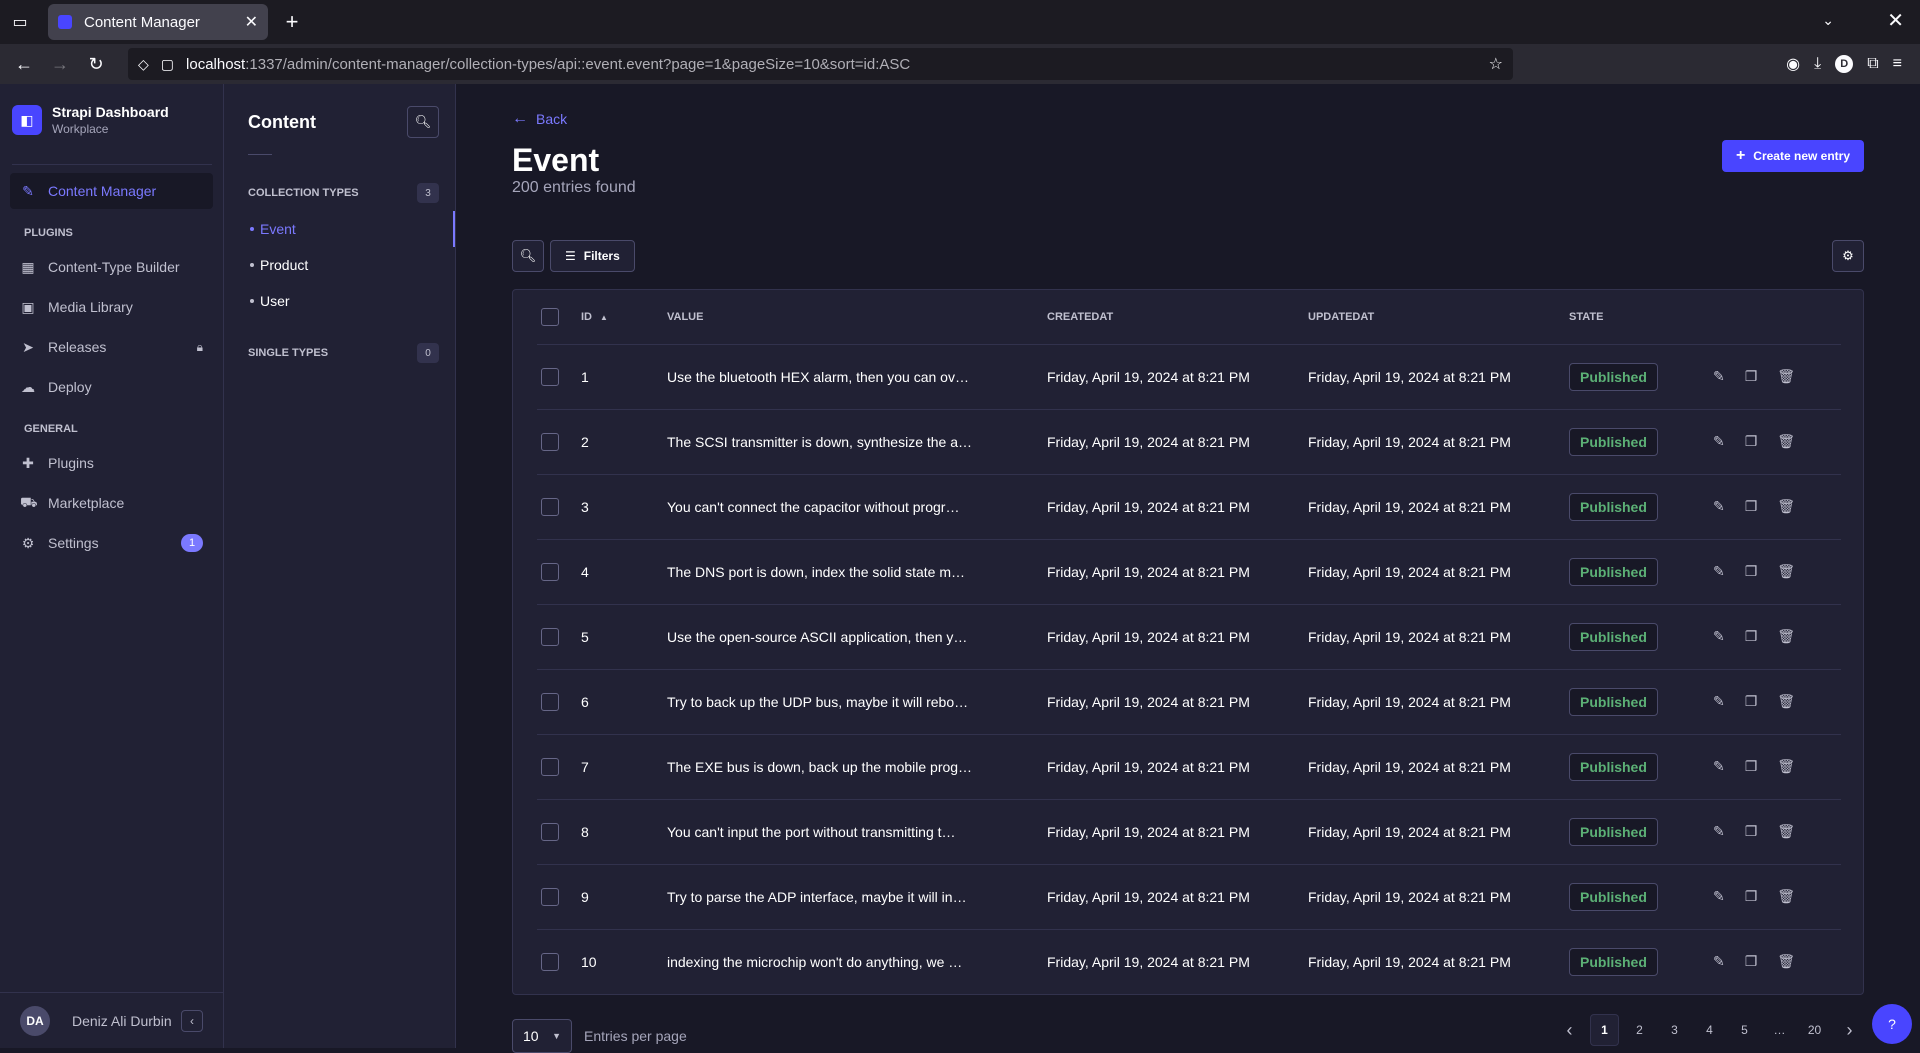 The image size is (1920, 1053). I want to click on column-header-value: VALUE, so click(857, 317).